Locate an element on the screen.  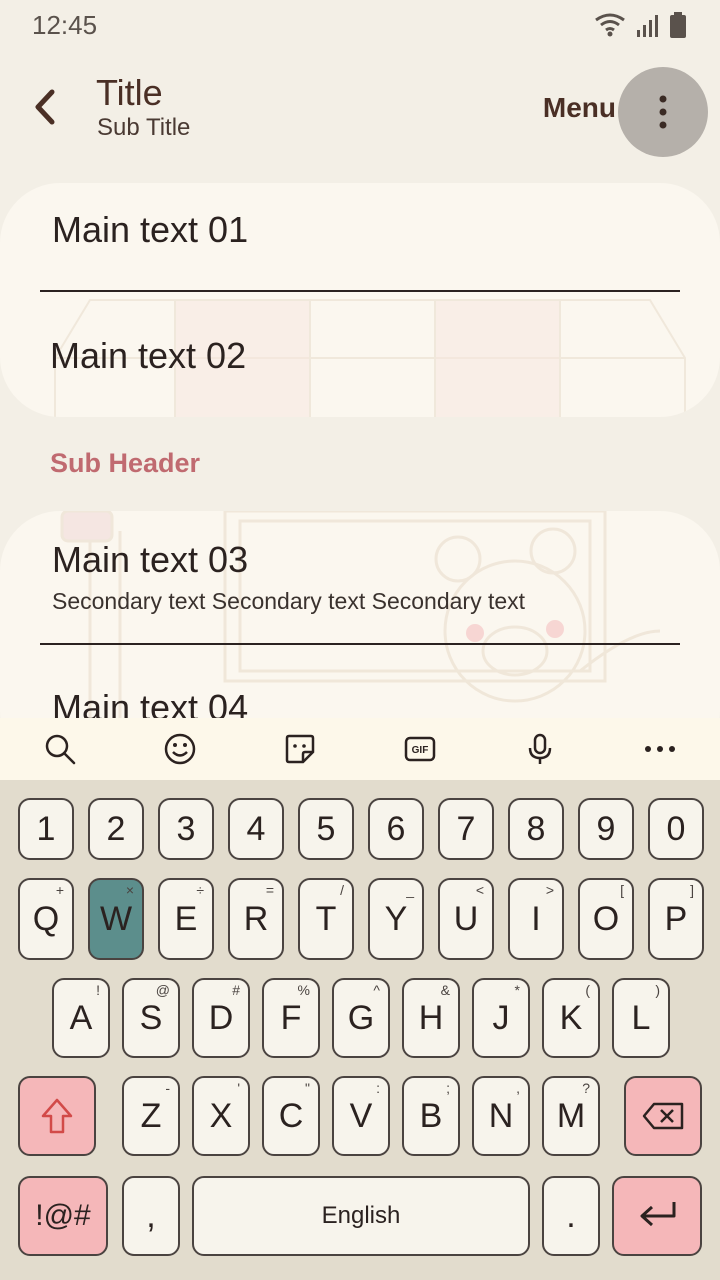
key-w: W × is located at coordinates (116, 919).